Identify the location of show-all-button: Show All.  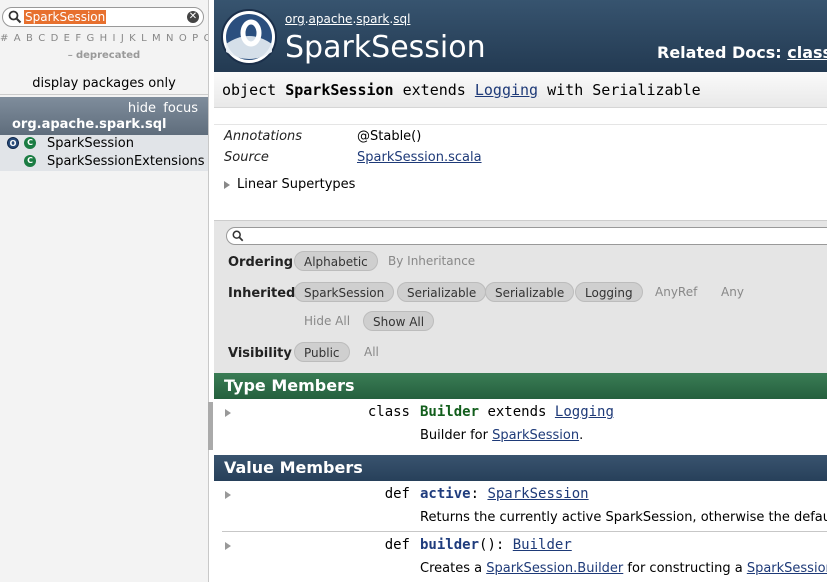
(399, 321).